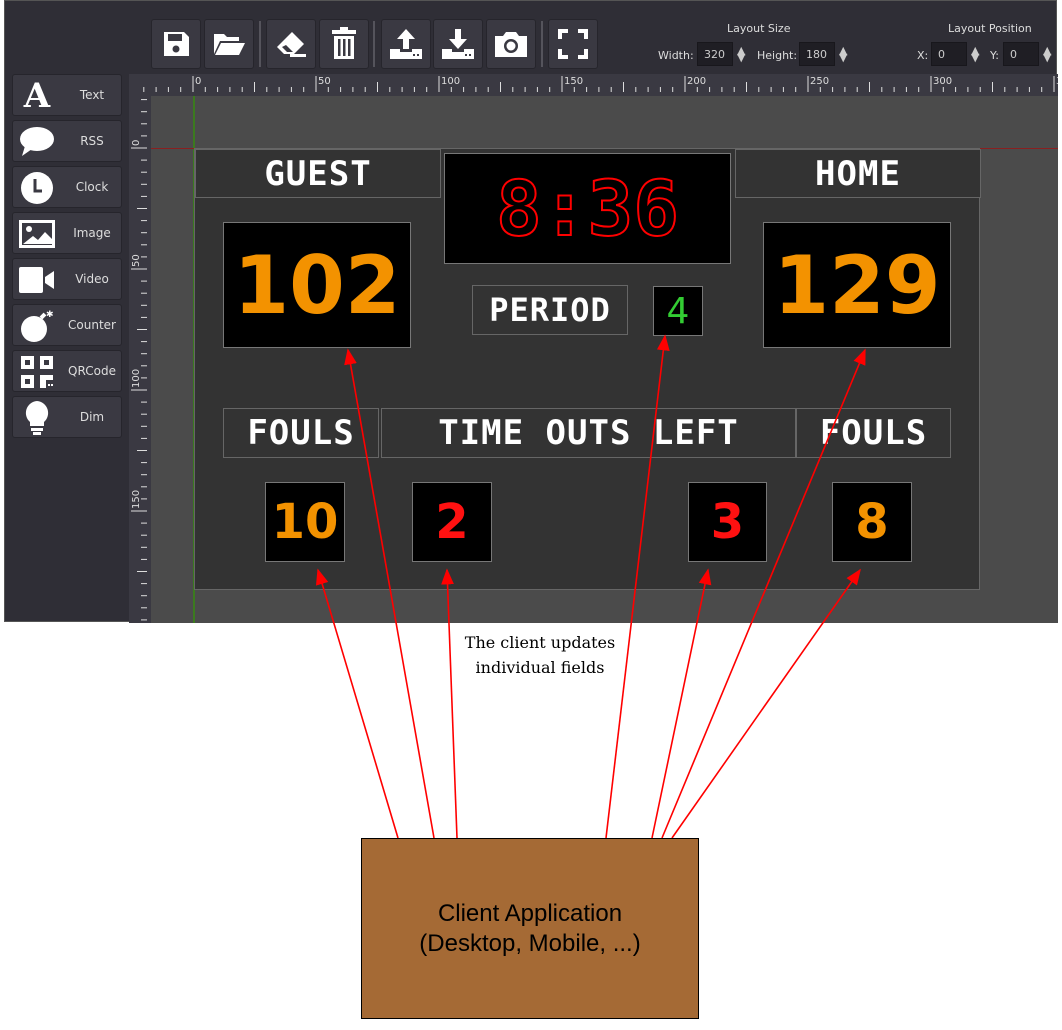 The width and height of the screenshot is (1062, 1030). I want to click on arrow-guest-timeouts, so click(449, 703).